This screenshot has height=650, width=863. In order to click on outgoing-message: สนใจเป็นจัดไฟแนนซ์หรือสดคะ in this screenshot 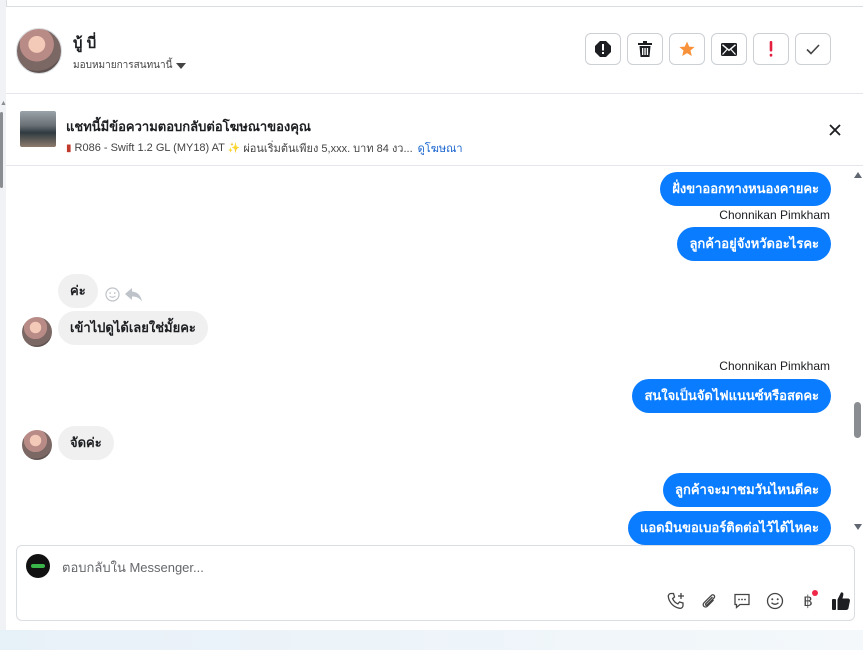, I will do `click(731, 396)`.